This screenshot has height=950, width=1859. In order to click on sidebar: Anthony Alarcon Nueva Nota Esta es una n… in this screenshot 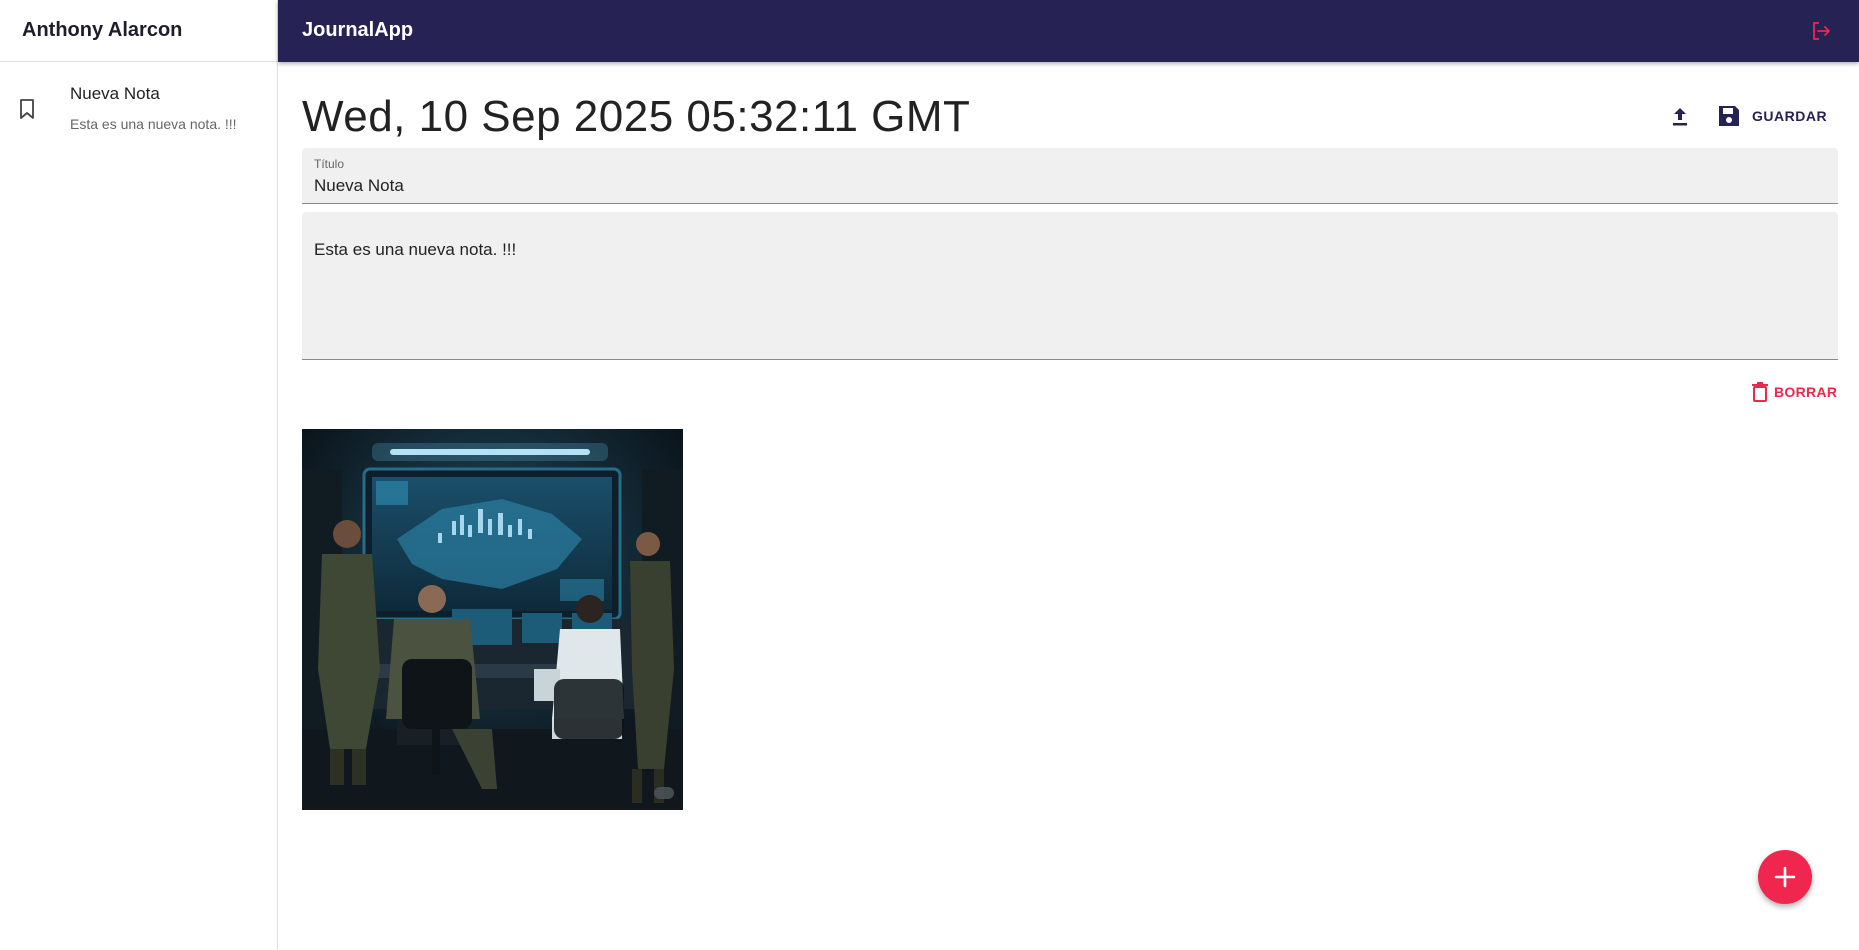, I will do `click(139, 475)`.